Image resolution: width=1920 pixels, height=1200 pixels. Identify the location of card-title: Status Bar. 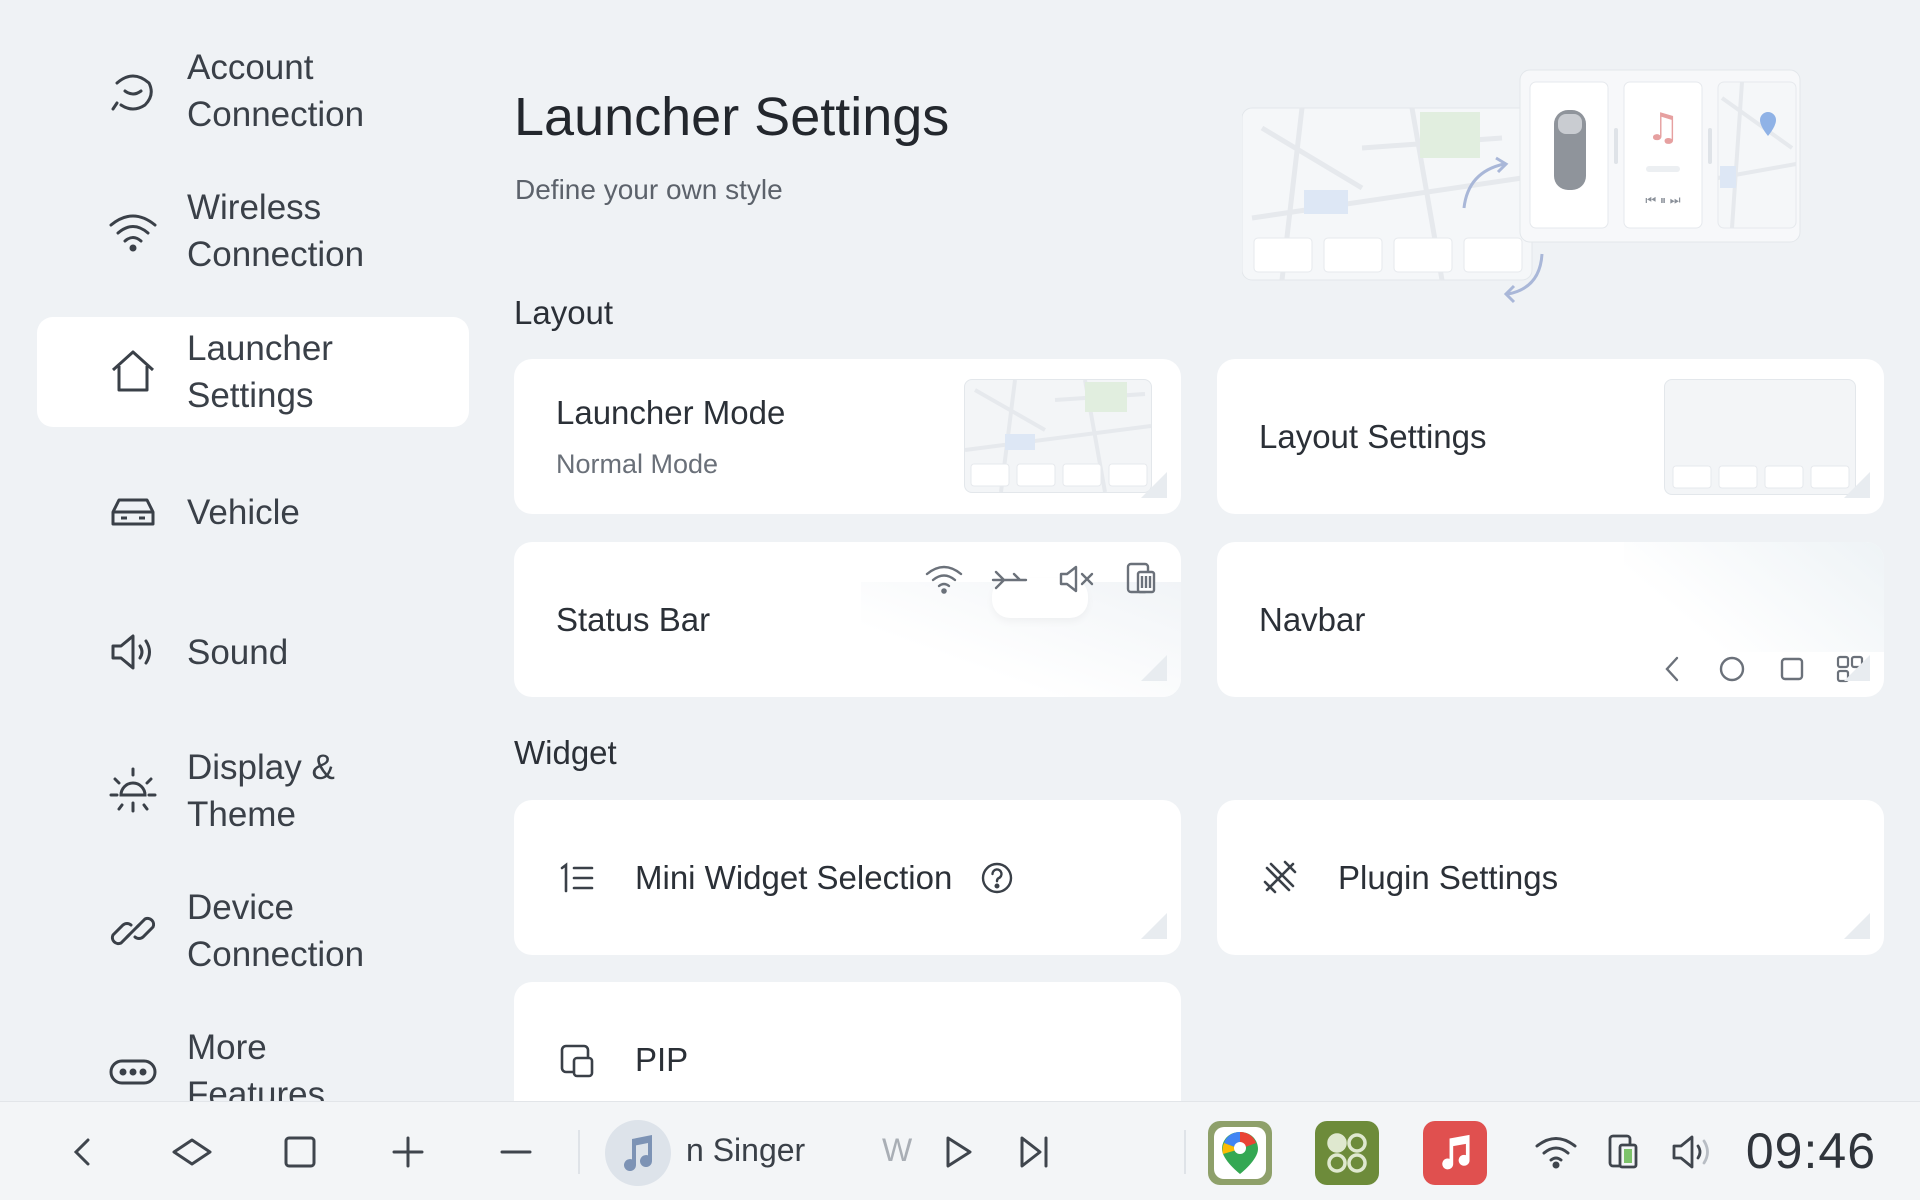
(633, 619).